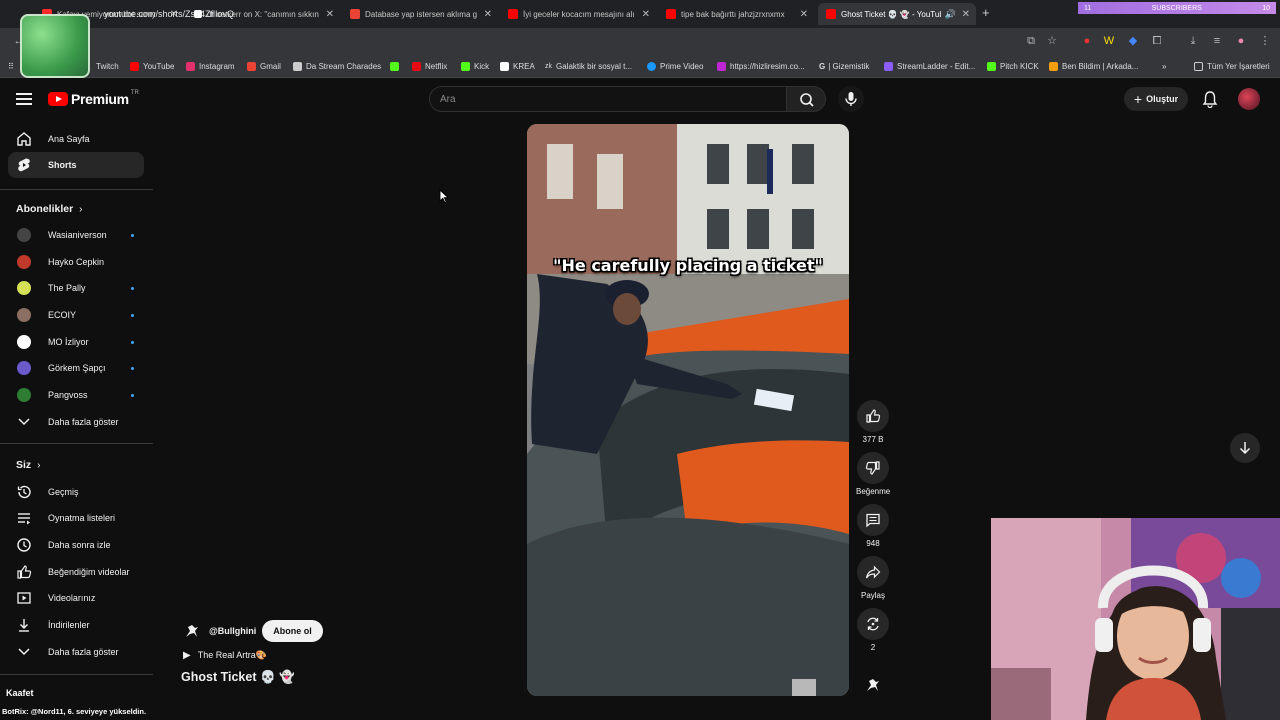 The image size is (1280, 720). I want to click on all-bookmarks-label: Tüm Yer İşaretleri, so click(1238, 66).